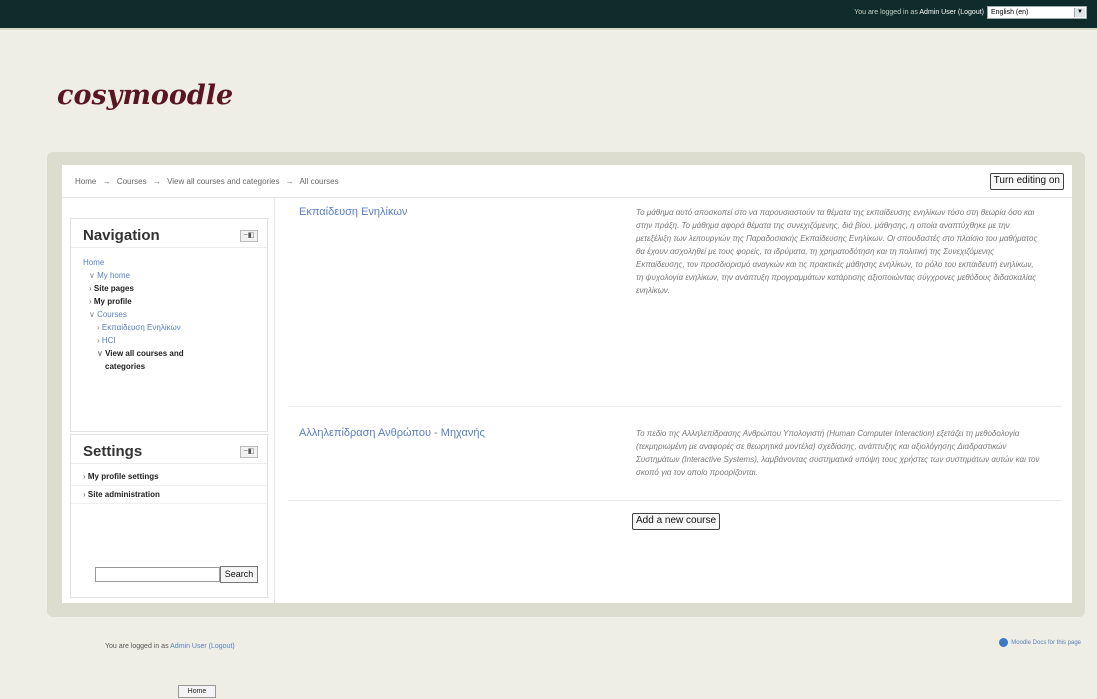  I want to click on course-link: Εκπαίδευση Ενηλίκων, so click(353, 212).